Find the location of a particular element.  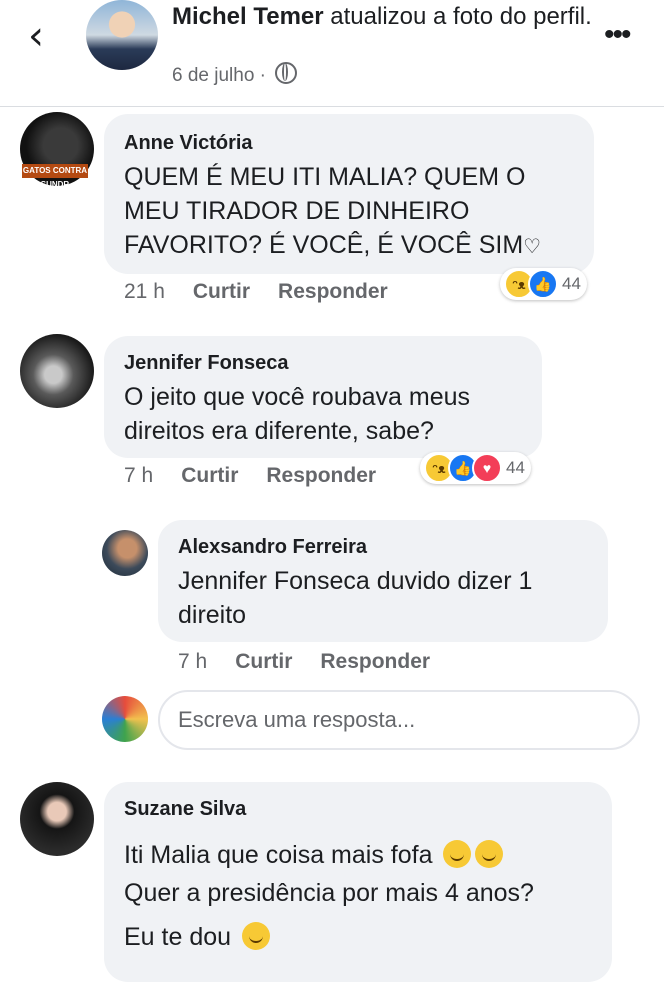

avatar-anne: GATOS CONTRA SUNDR is located at coordinates (57, 150).